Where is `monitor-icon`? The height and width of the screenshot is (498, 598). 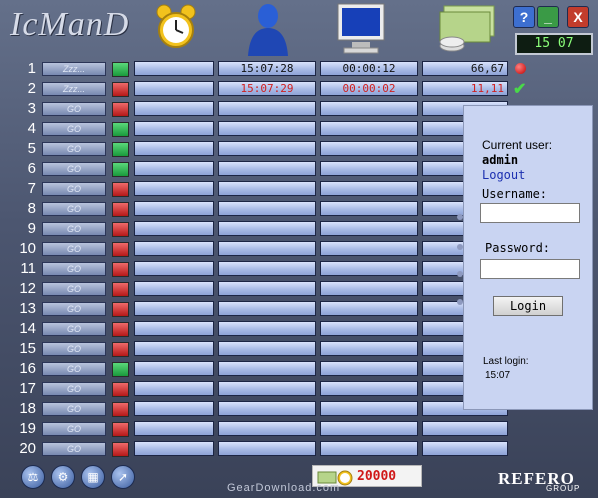
monitor-icon is located at coordinates (364, 29).